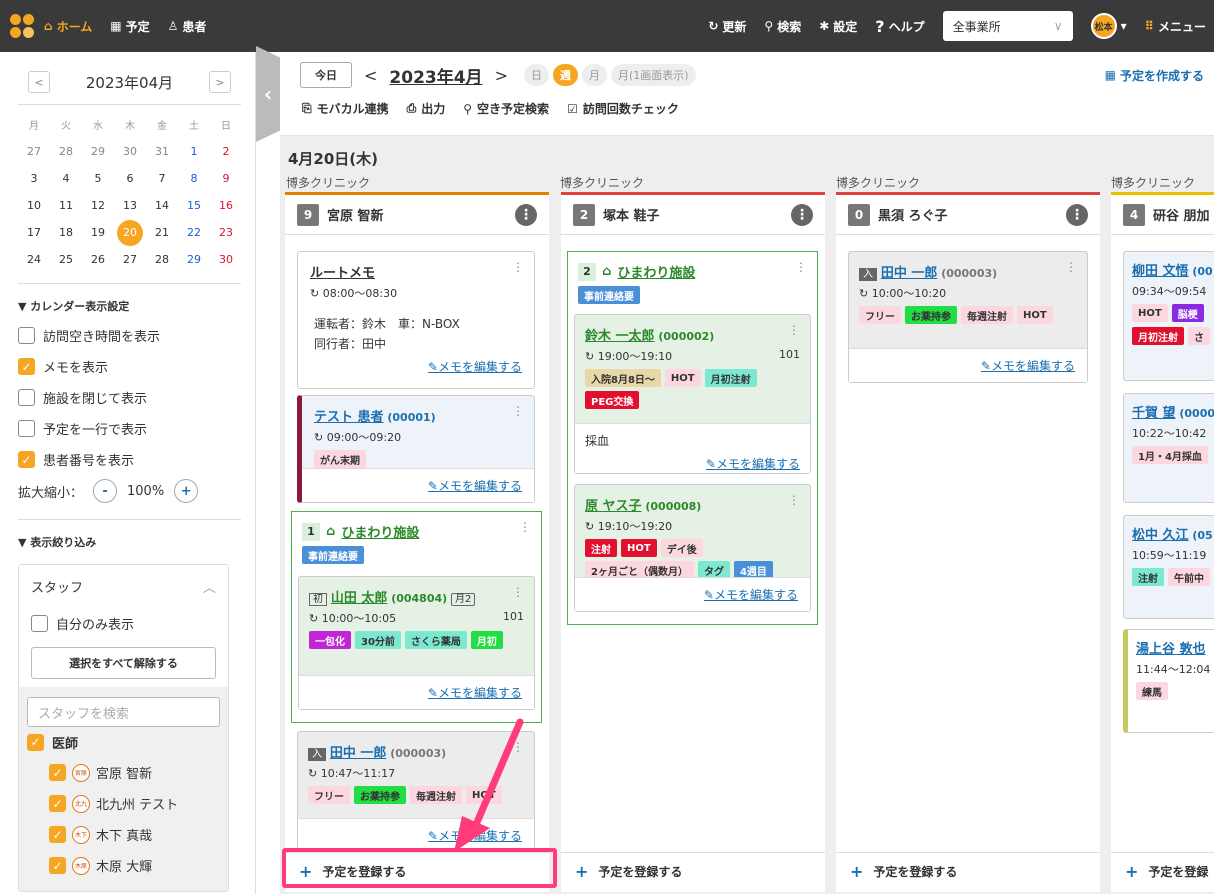 Image resolution: width=1214 pixels, height=894 pixels. What do you see at coordinates (34, 232) in the screenshot?
I see `calendar-day: 17` at bounding box center [34, 232].